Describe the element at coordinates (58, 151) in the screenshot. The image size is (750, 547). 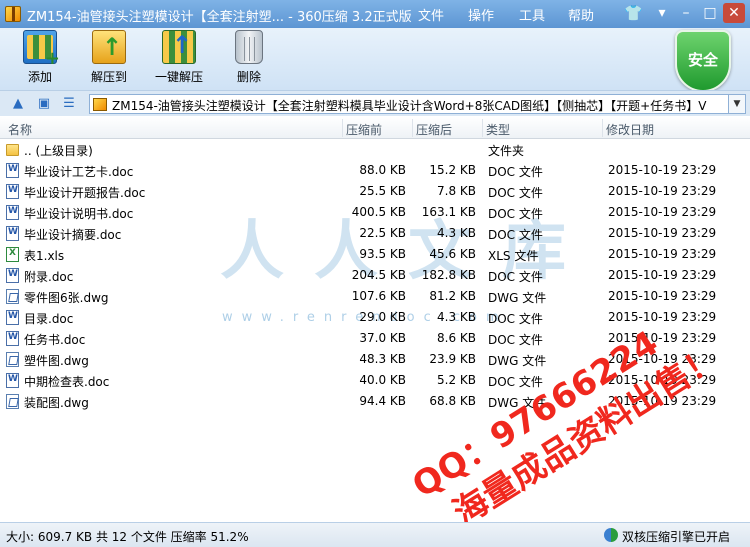
I see `file-name: .. (上级目录)` at that location.